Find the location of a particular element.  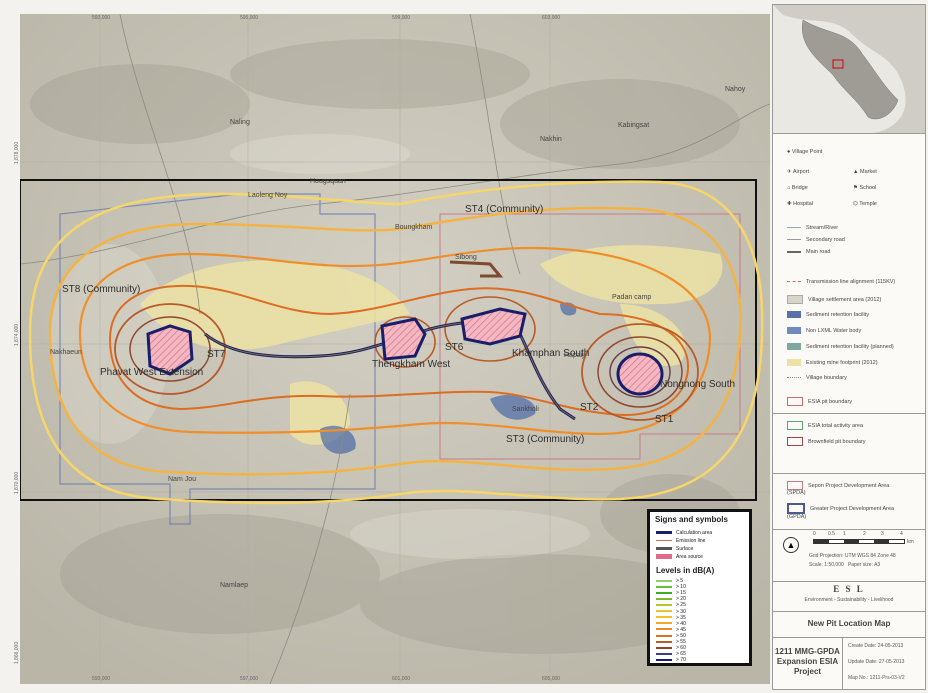

pit-label: Phavat West Extension is located at coordinates (152, 372).